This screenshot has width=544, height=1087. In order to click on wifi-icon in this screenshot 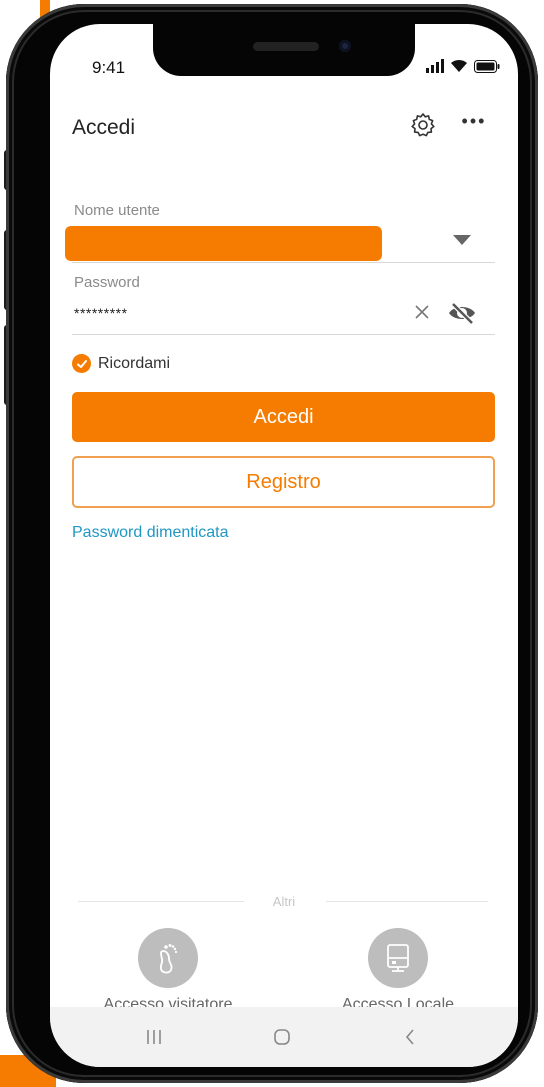, I will do `click(459, 65)`.